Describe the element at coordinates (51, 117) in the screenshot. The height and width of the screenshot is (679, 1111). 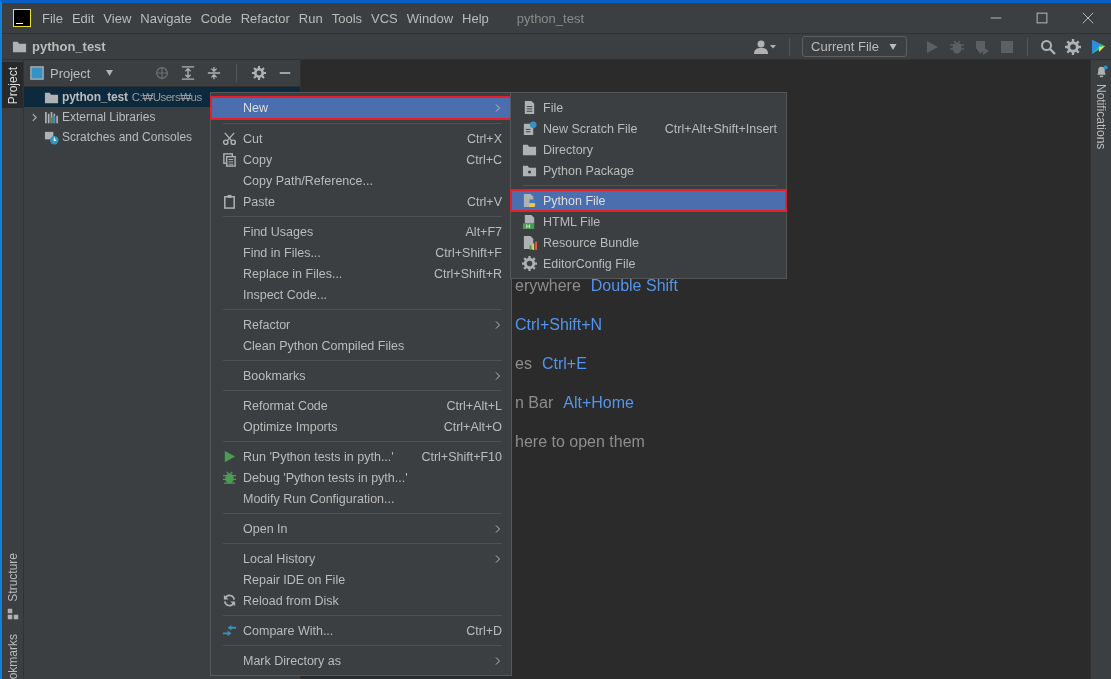
I see `library-icon` at that location.